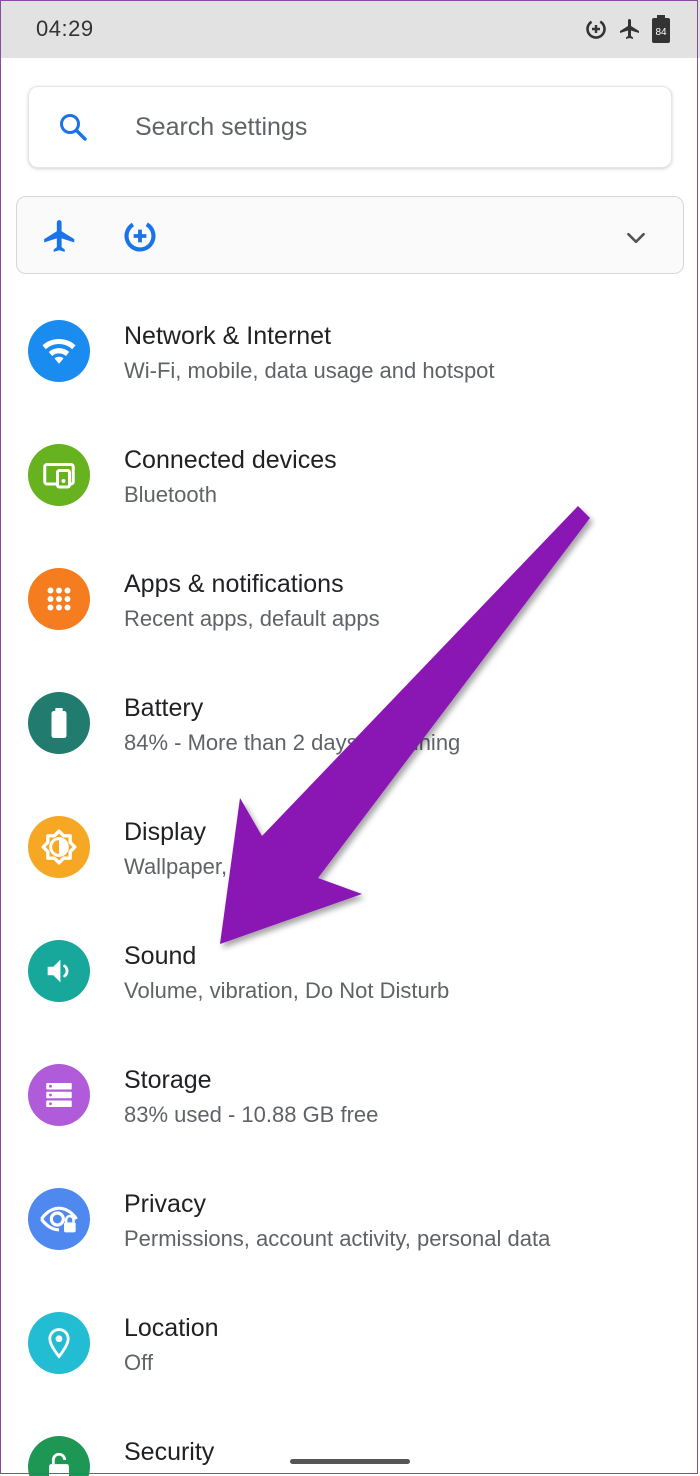 This screenshot has width=700, height=1476. I want to click on item-title: Network & Internet, so click(228, 336).